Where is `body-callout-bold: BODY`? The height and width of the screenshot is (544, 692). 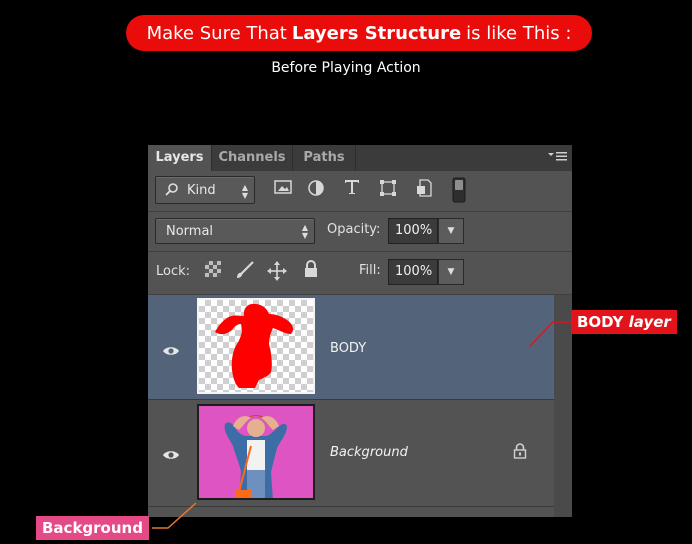 body-callout-bold: BODY is located at coordinates (600, 322).